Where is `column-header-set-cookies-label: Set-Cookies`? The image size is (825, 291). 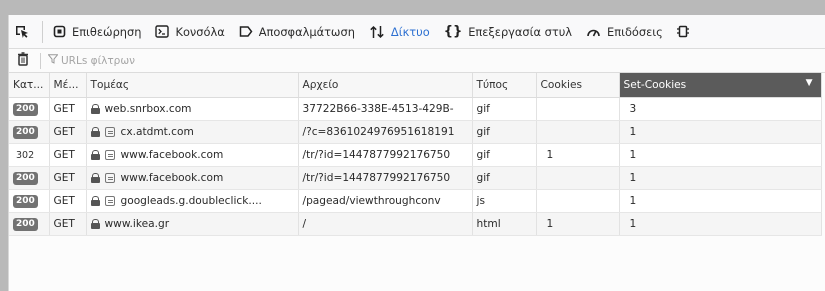 column-header-set-cookies-label: Set-Cookies is located at coordinates (655, 84).